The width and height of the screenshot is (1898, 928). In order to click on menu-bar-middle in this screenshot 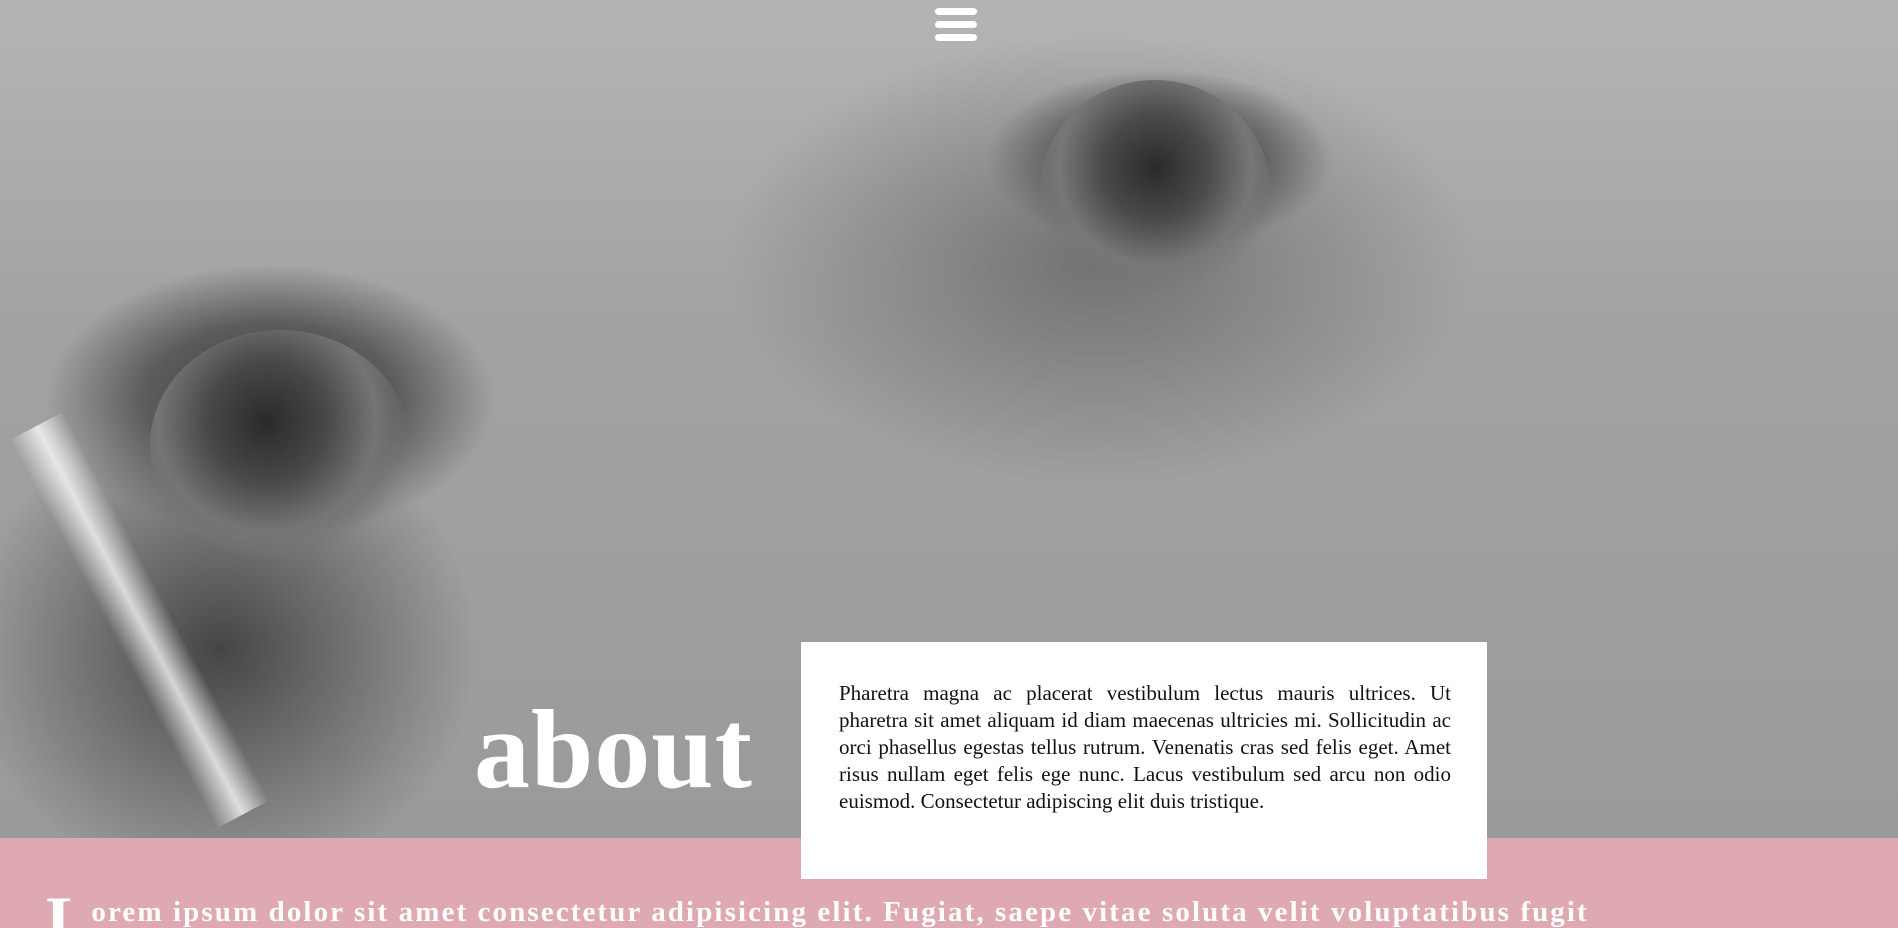, I will do `click(956, 24)`.